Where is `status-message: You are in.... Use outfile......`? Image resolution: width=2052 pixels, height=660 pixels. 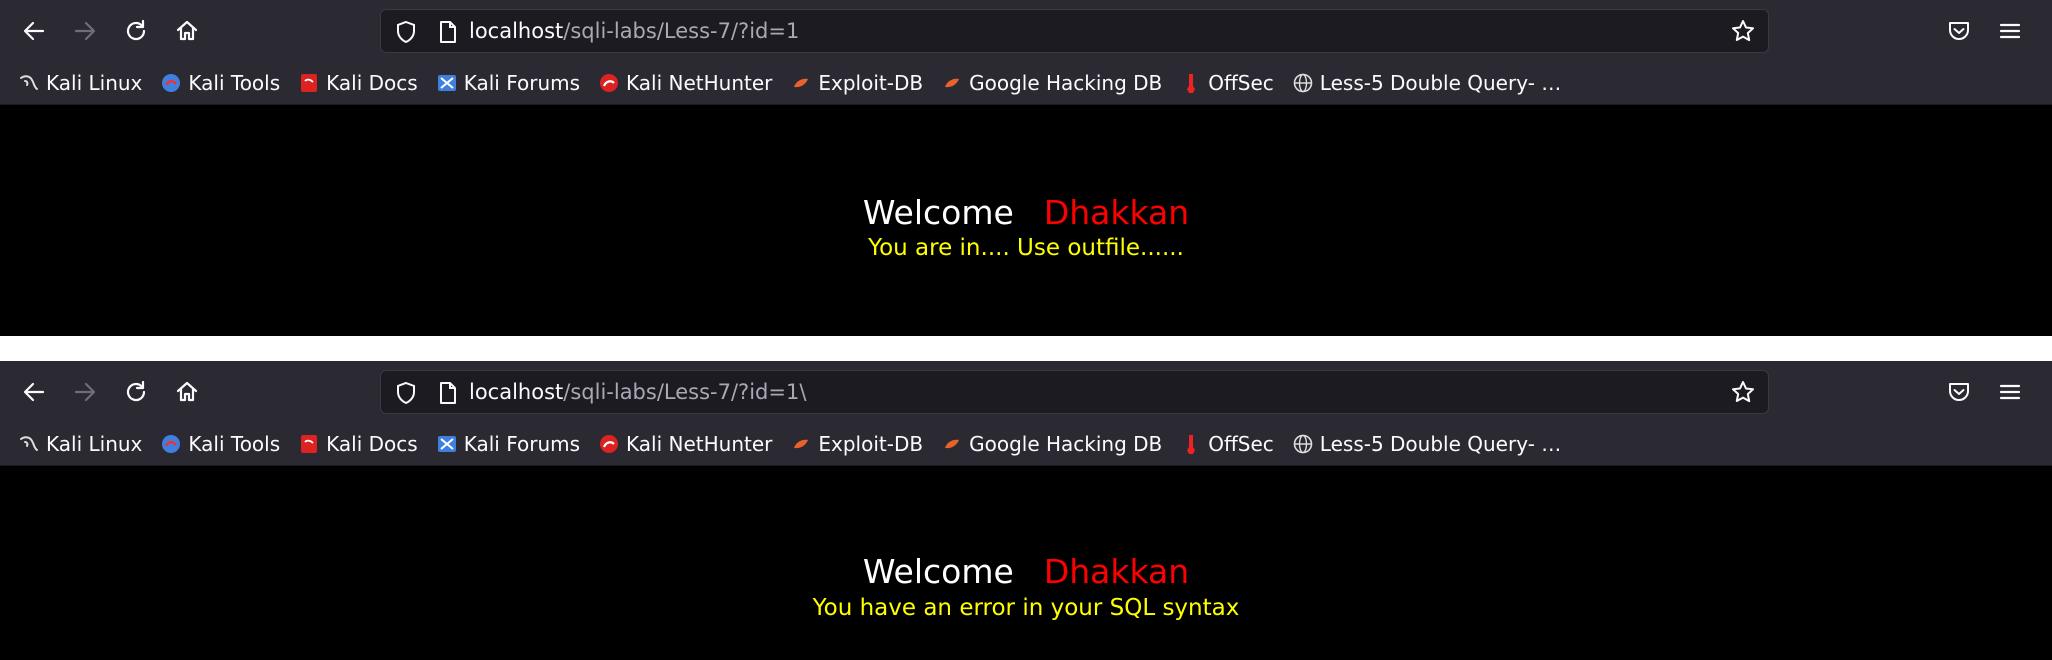
status-message: You are in.... Use outfile...... is located at coordinates (1026, 248).